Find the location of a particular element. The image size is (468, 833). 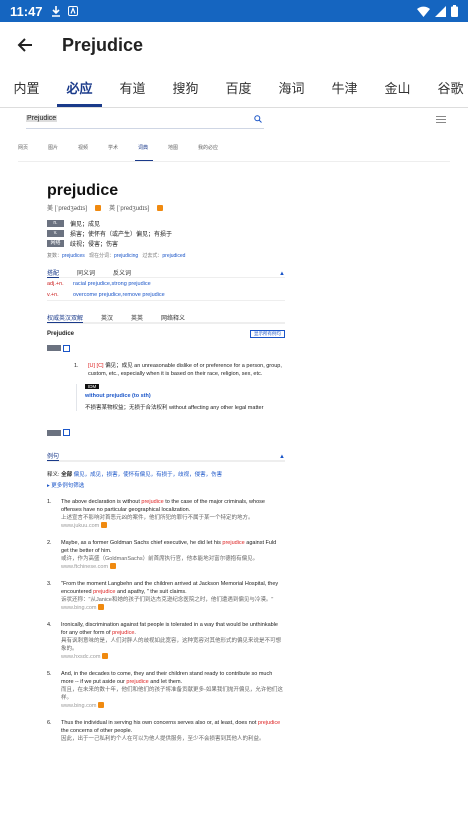

dictionary-tabs: 内置 必应 有道 搜狗 百度 海词 牛津 金山 谷歌 is located at coordinates (234, 88).